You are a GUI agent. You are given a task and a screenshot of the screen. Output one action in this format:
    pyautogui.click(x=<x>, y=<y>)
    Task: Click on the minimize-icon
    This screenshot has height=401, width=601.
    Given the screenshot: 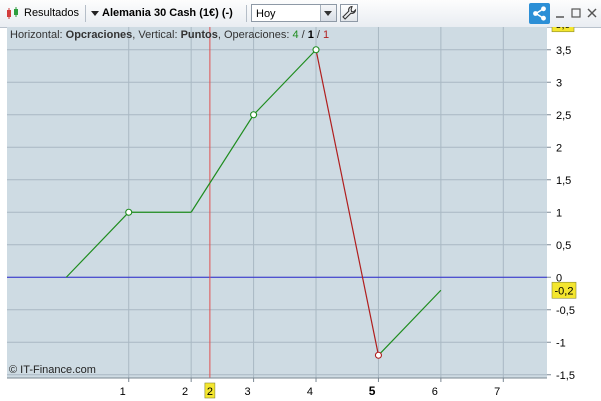 What is the action you would take?
    pyautogui.click(x=560, y=13)
    